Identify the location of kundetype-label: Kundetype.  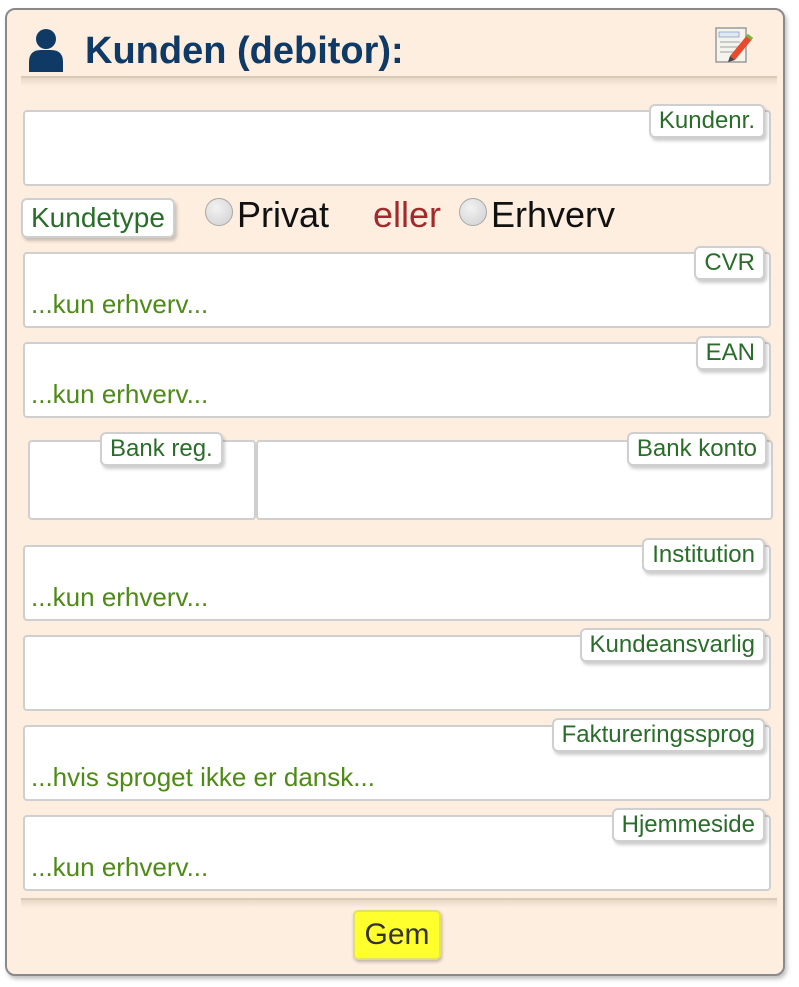
(98, 218).